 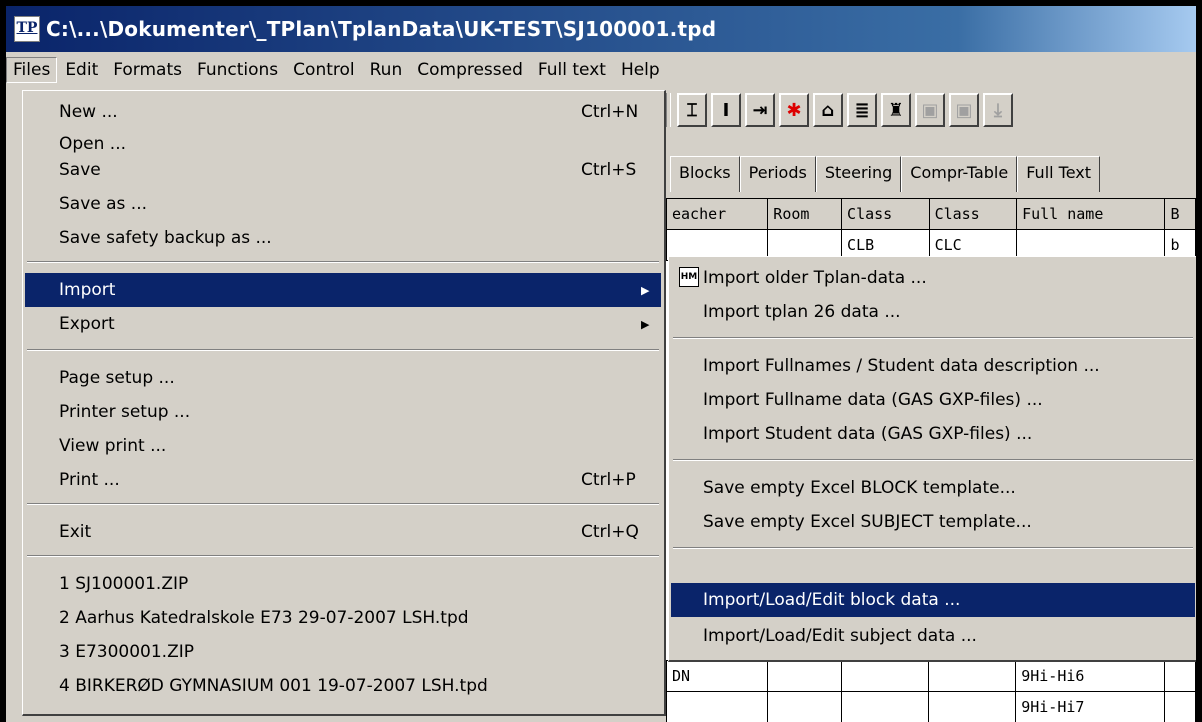 I want to click on grid-cell: 9Hi-Hi6, so click(x=1090, y=676).